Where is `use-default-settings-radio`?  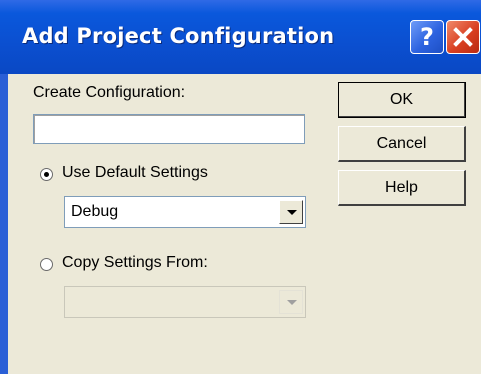 use-default-settings-radio is located at coordinates (46, 174).